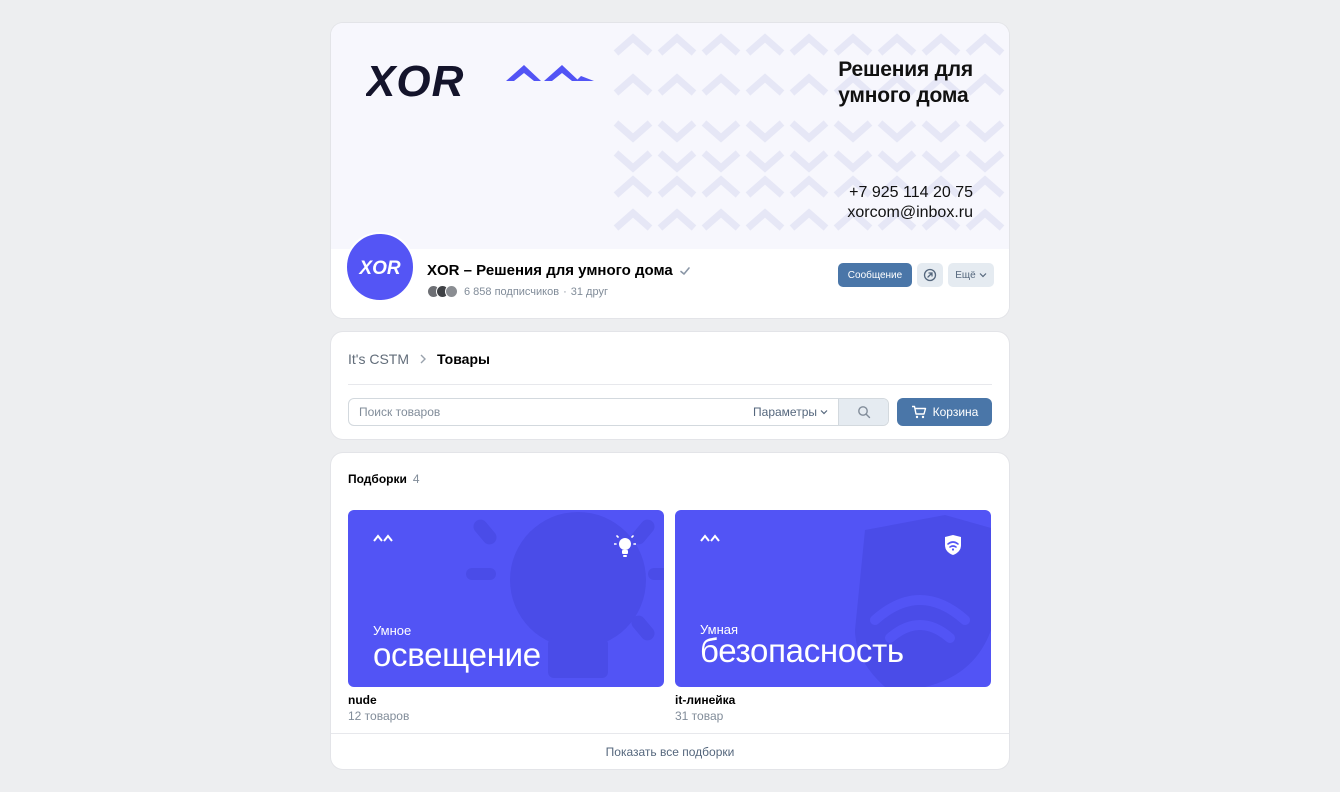 Image resolution: width=1340 pixels, height=792 pixels. I want to click on friend-avatars, so click(442, 291).